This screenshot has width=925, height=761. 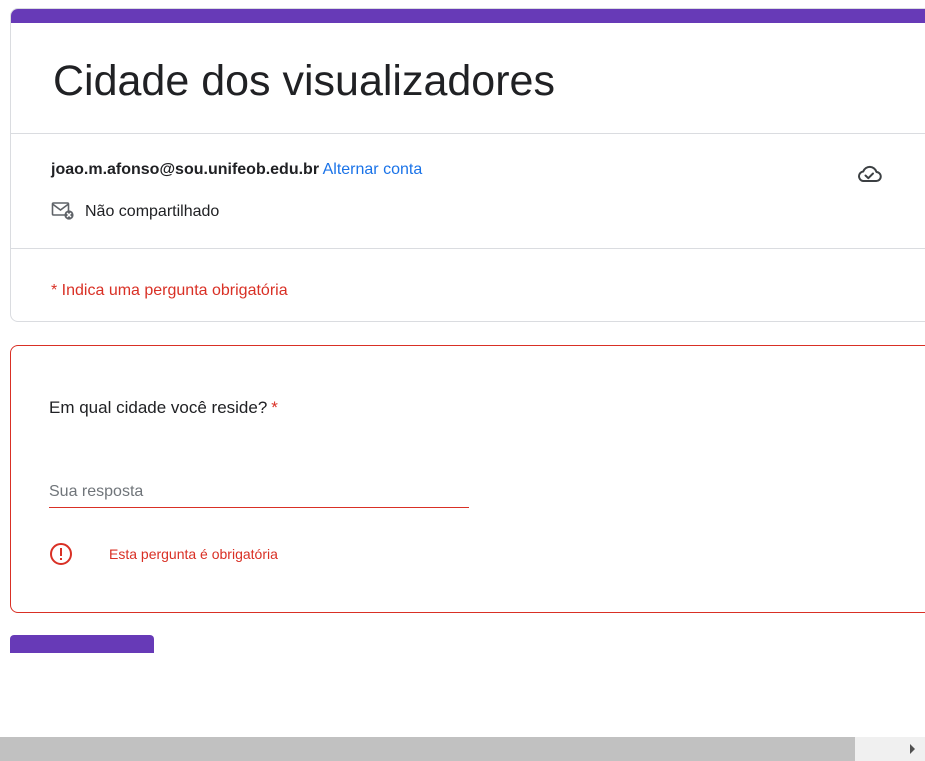 I want to click on cloud-check-icon, so click(x=869, y=174).